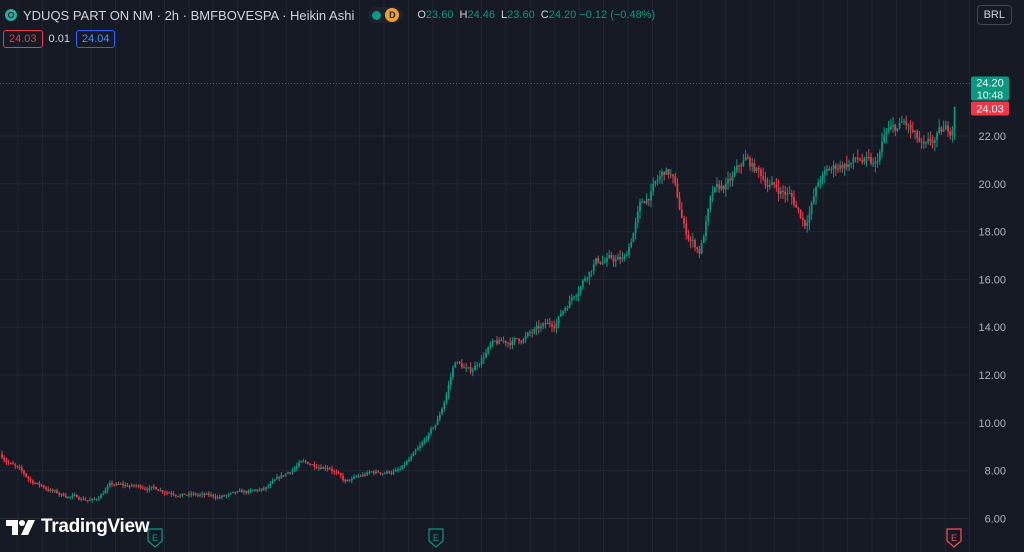 The height and width of the screenshot is (552, 1024). Describe the element at coordinates (78, 527) in the screenshot. I see `tradingview-logo: TradingView` at that location.